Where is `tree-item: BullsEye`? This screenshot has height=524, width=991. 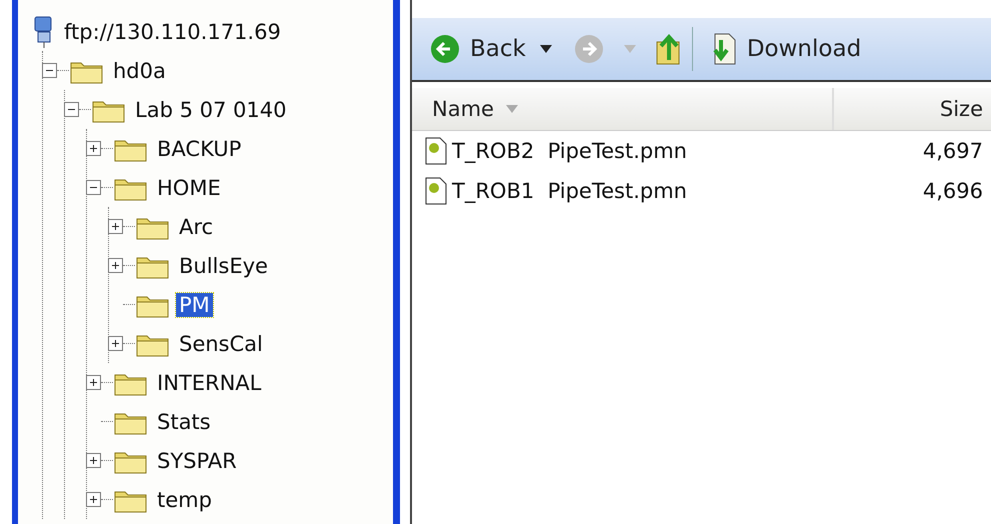 tree-item: BullsEye is located at coordinates (223, 266).